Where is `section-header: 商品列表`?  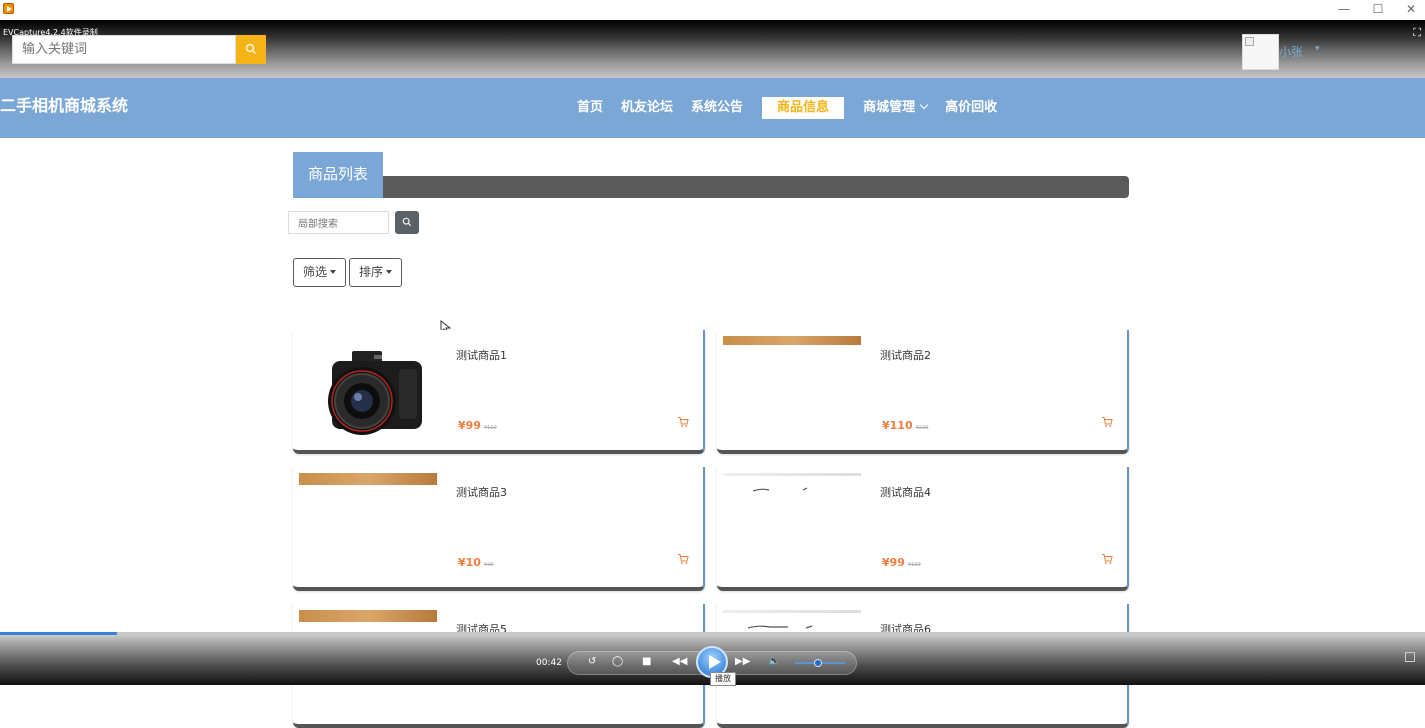 section-header: 商品列表 is located at coordinates (711, 175).